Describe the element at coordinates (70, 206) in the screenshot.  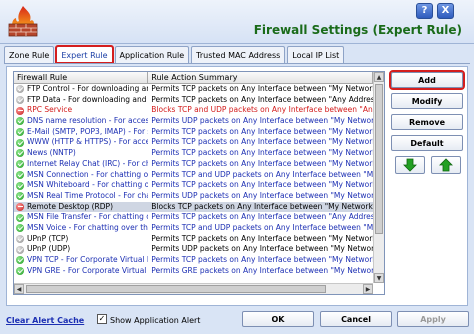
I see `rule-name: Remote Desktop (RDP)` at that location.